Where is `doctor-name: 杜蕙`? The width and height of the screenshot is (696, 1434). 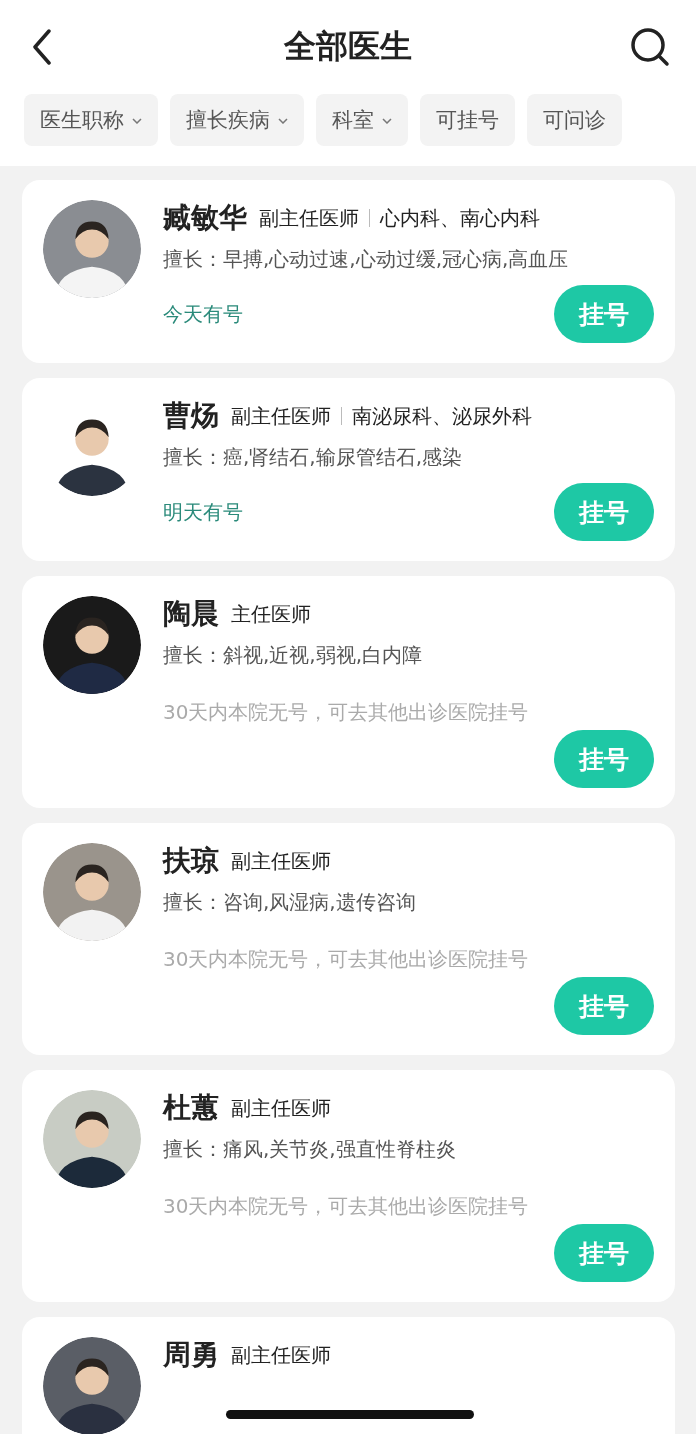 doctor-name: 杜蕙 is located at coordinates (191, 1108).